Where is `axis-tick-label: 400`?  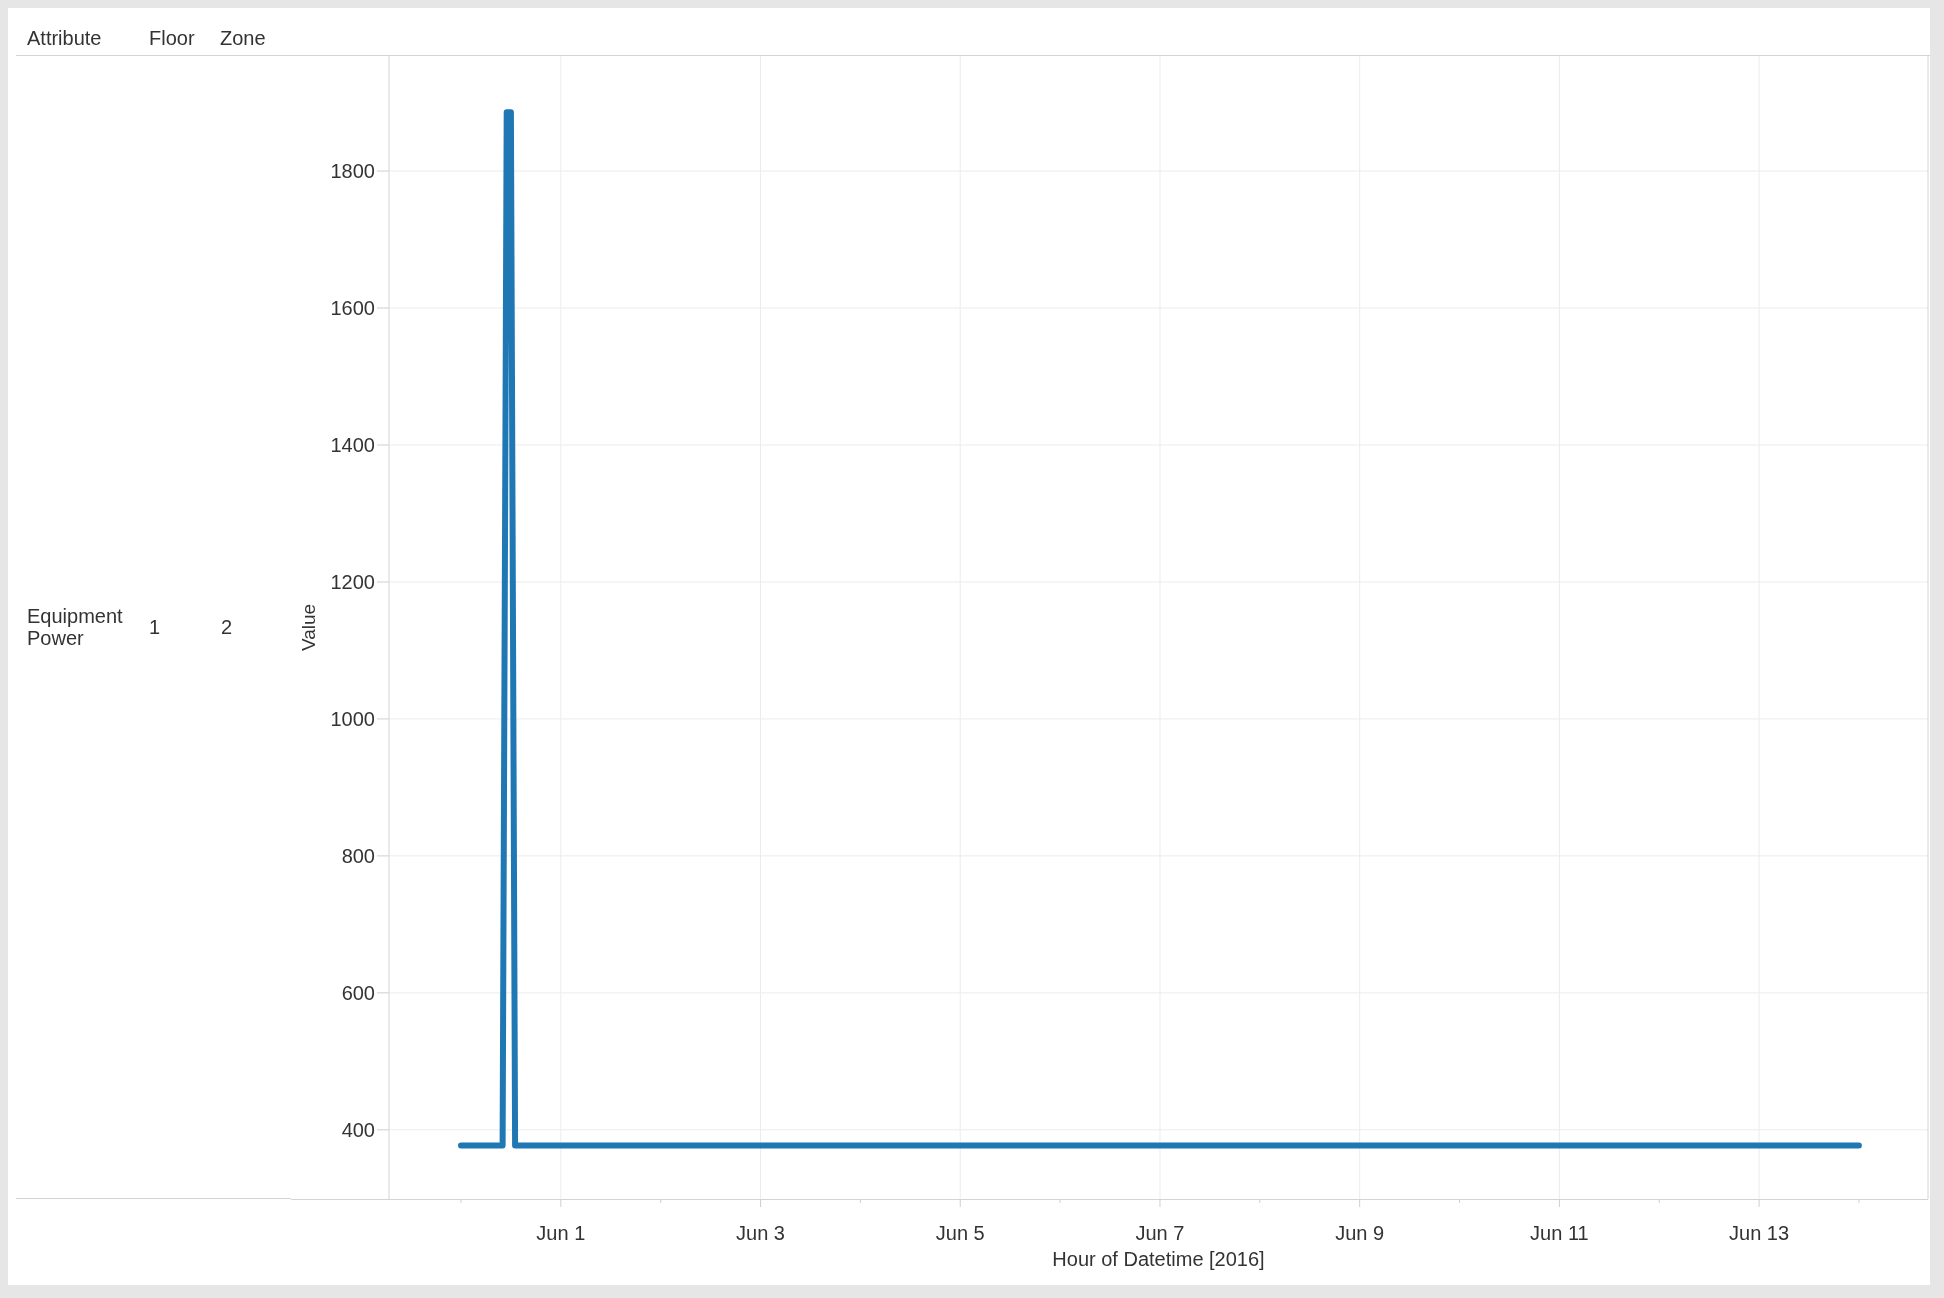 axis-tick-label: 400 is located at coordinates (358, 1129).